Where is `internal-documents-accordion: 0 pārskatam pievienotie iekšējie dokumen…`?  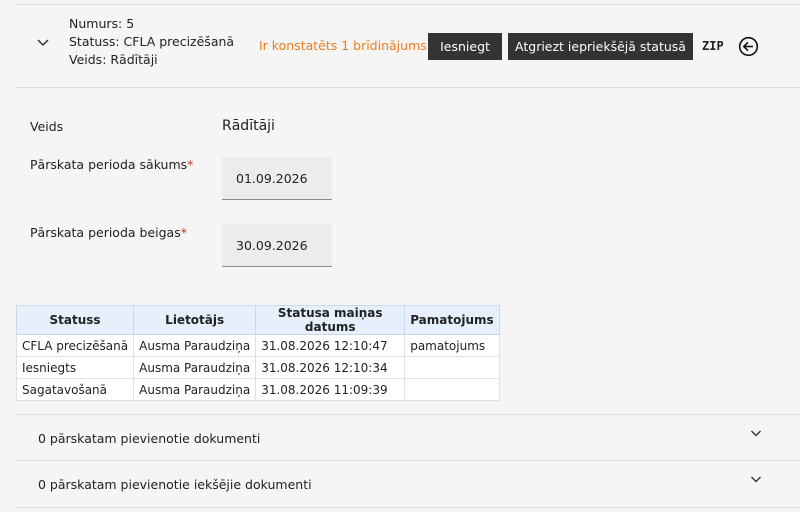 internal-documents-accordion: 0 pārskatam pievienotie iekšējie dokumen… is located at coordinates (407, 483).